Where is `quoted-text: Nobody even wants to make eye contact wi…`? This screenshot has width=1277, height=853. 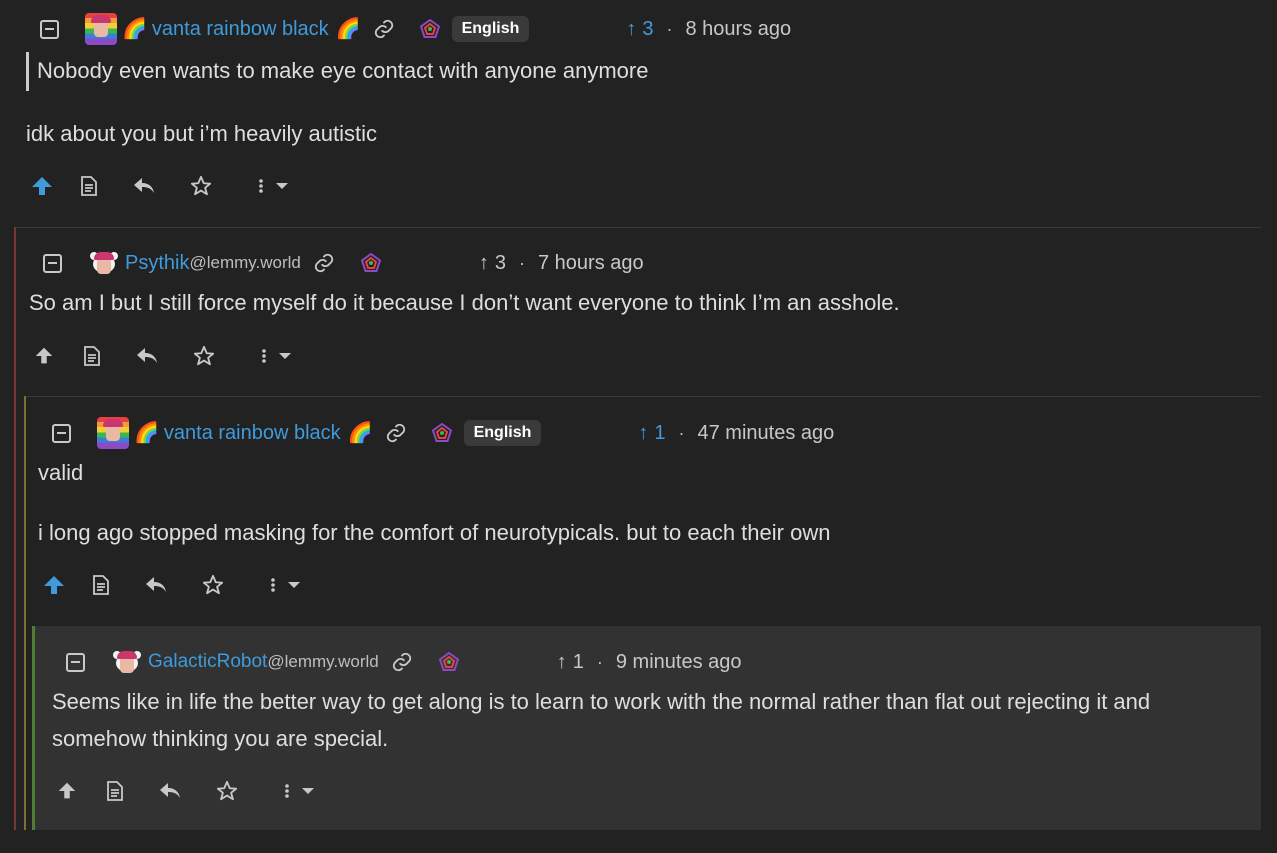 quoted-text: Nobody even wants to make eye contact wi… is located at coordinates (337, 71).